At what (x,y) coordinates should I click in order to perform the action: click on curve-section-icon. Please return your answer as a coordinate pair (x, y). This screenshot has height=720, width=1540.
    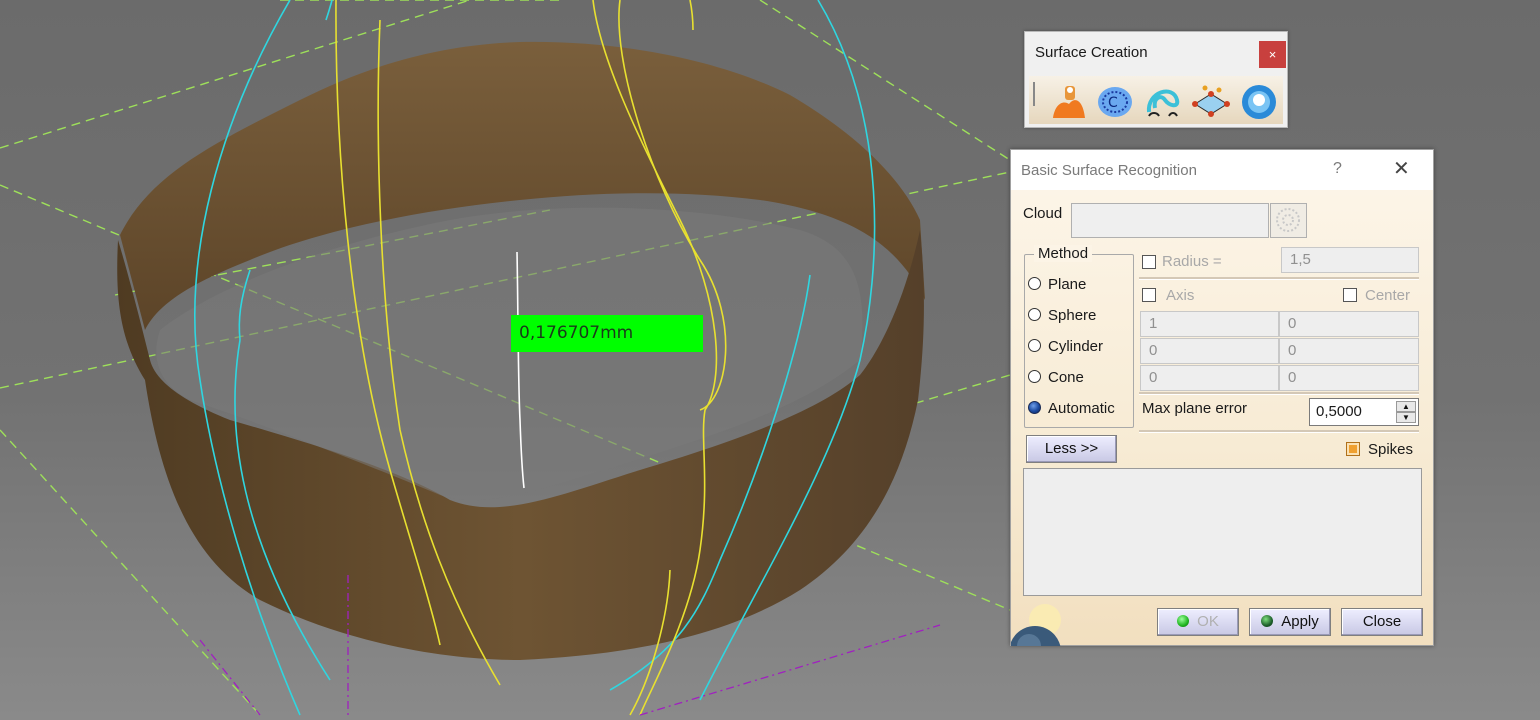
    Looking at the image, I should click on (1163, 102).